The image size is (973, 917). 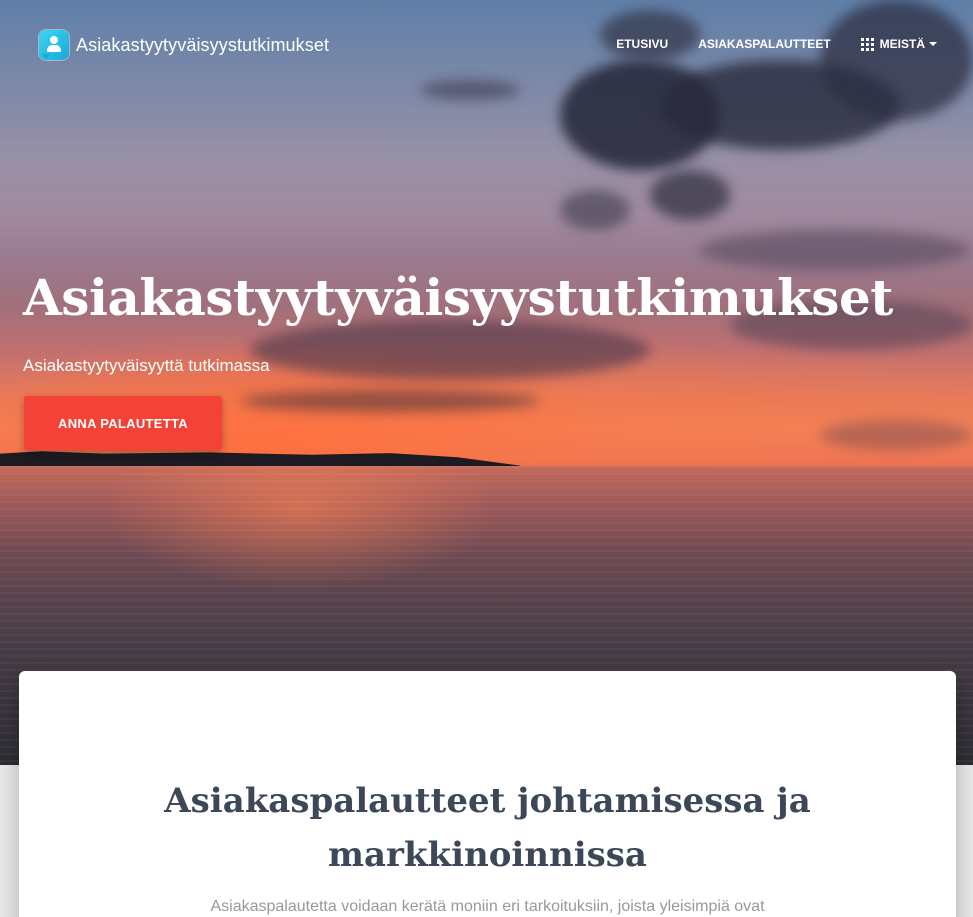 What do you see at coordinates (933, 44) in the screenshot?
I see `caret-down-icon` at bounding box center [933, 44].